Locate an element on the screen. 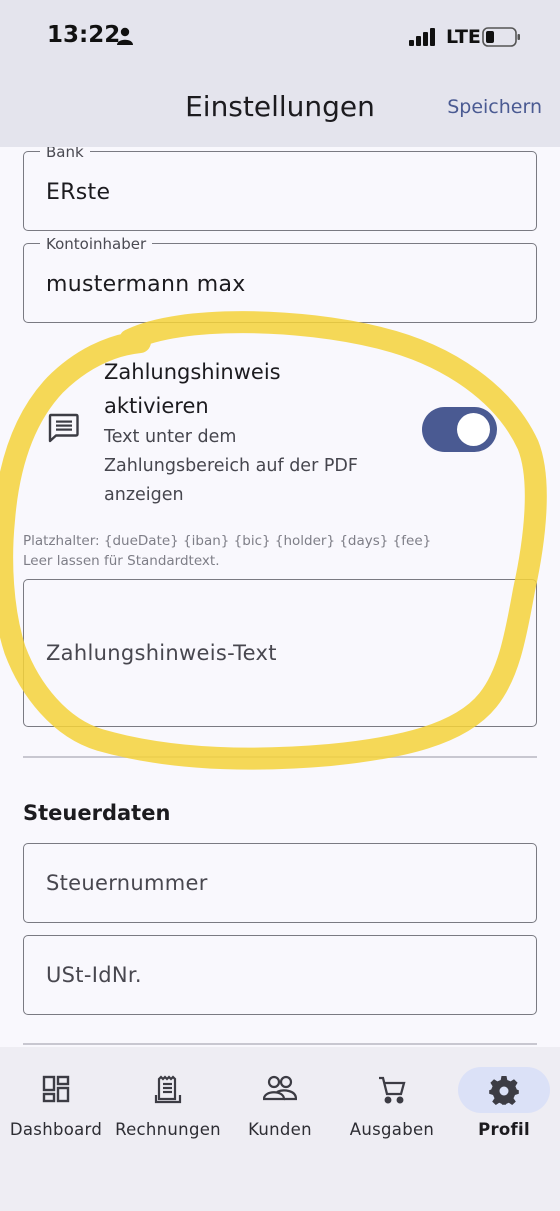  placeholder-hint-line2: Leer lassen für Standardtext. is located at coordinates (121, 561).